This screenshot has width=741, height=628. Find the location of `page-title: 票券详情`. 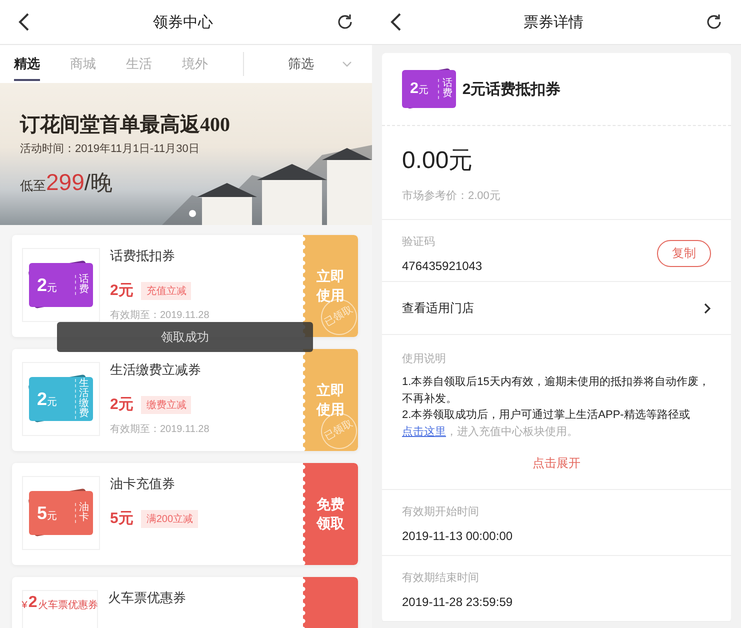

page-title: 票券详情 is located at coordinates (554, 22).